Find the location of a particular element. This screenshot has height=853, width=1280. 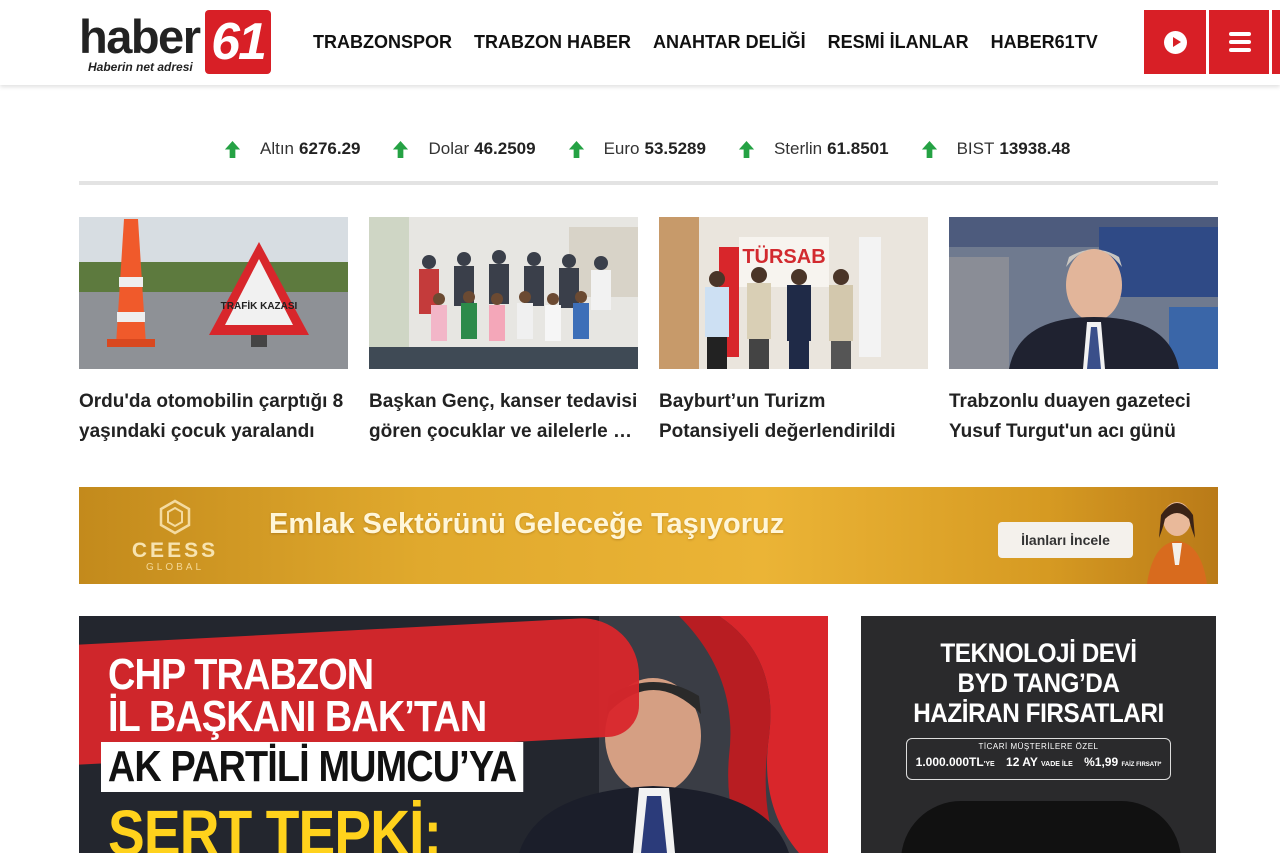

ticker-name: Altın is located at coordinates (277, 148).